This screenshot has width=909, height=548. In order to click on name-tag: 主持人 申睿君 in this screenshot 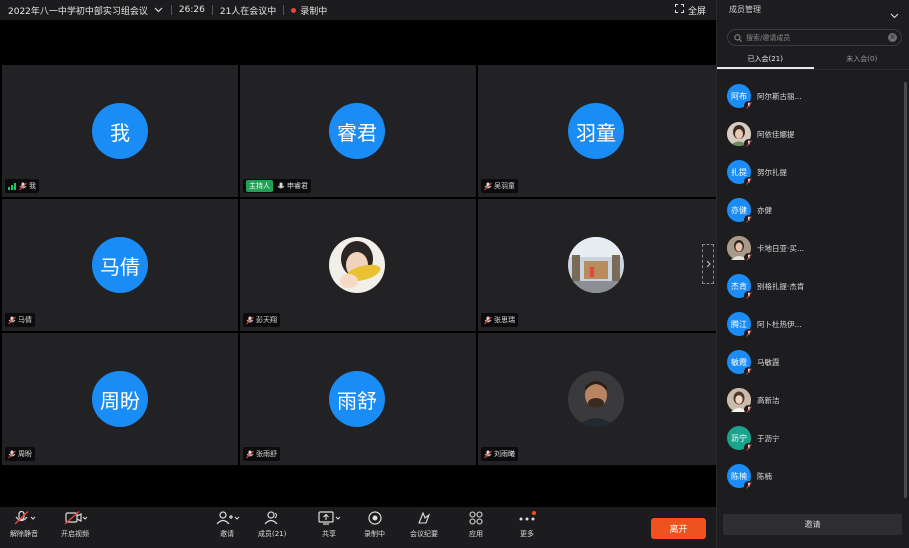, I will do `click(277, 186)`.